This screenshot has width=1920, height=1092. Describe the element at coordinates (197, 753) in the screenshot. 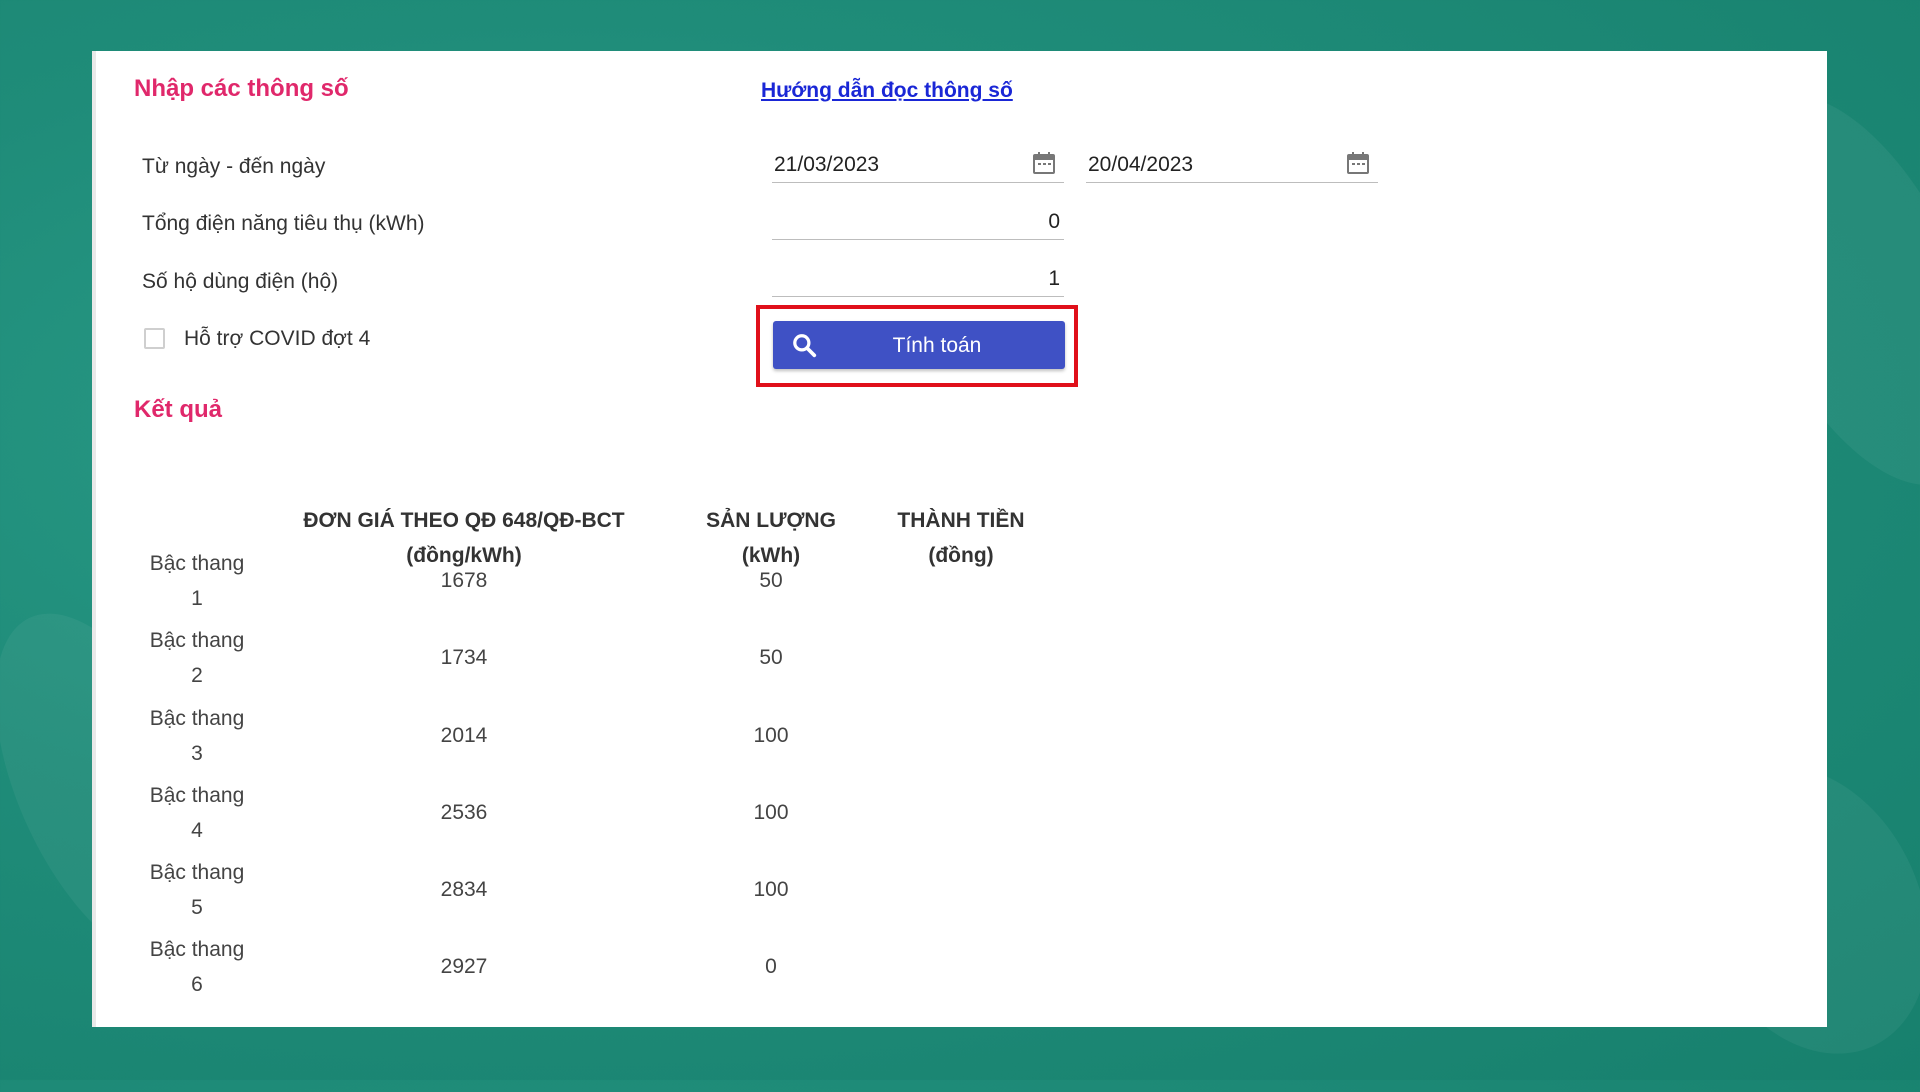

I see `tier-number: 3` at that location.